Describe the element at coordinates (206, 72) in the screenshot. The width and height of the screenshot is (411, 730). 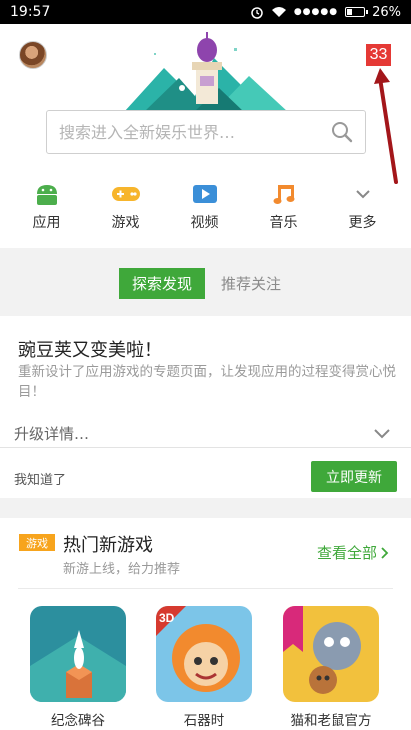
I see `banner-illustration` at that location.